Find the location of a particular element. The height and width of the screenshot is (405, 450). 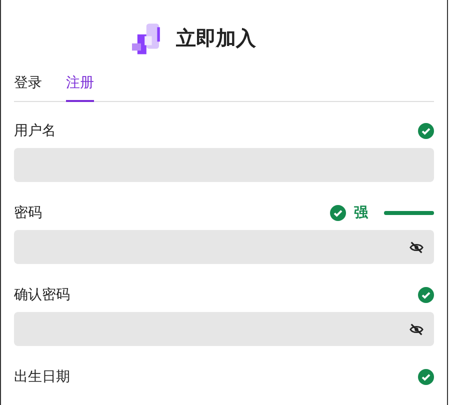

field-label: 确认密码 is located at coordinates (42, 295).